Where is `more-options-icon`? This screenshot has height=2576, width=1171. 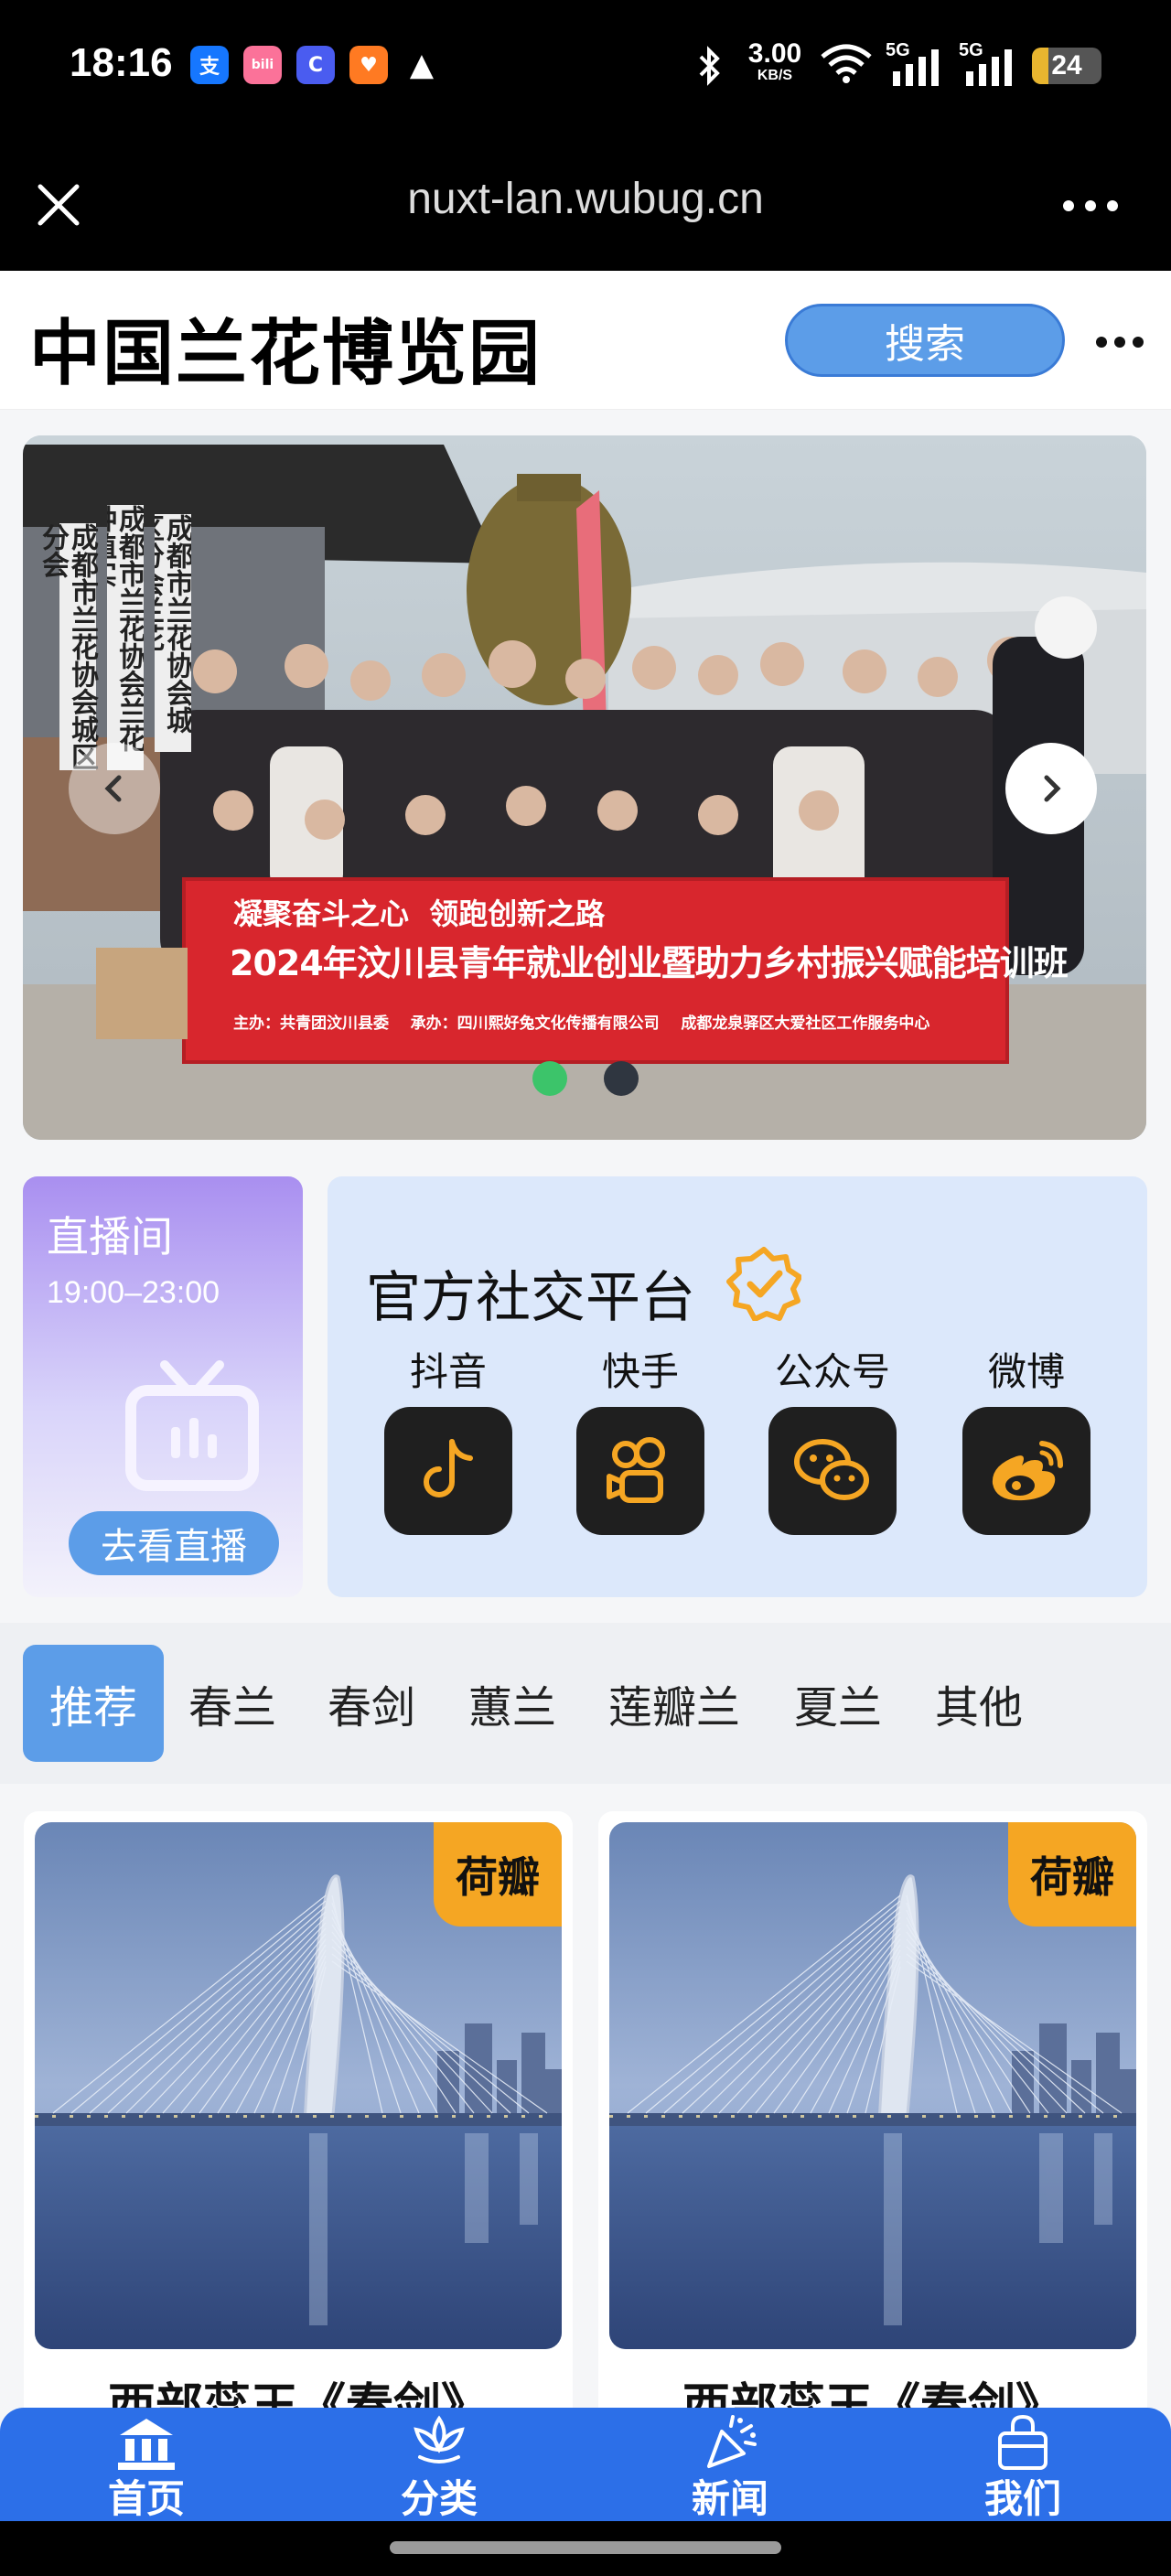 more-options-icon is located at coordinates (1090, 206).